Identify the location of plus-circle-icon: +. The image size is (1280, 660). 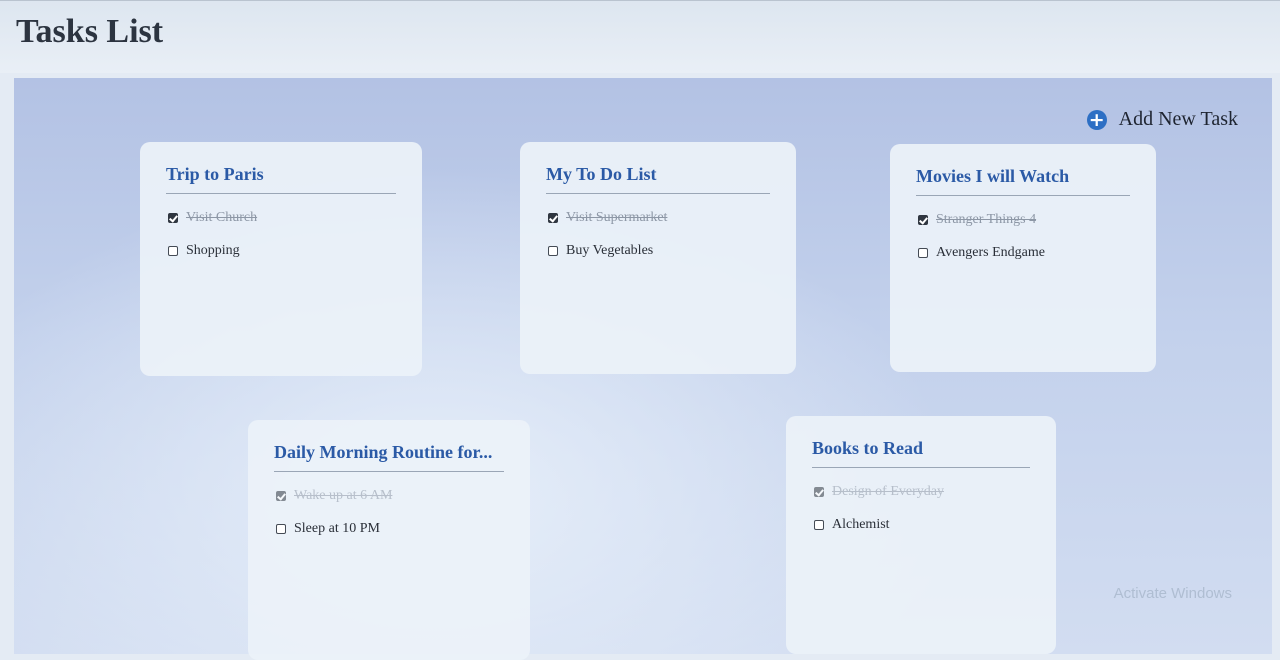
(1096, 119).